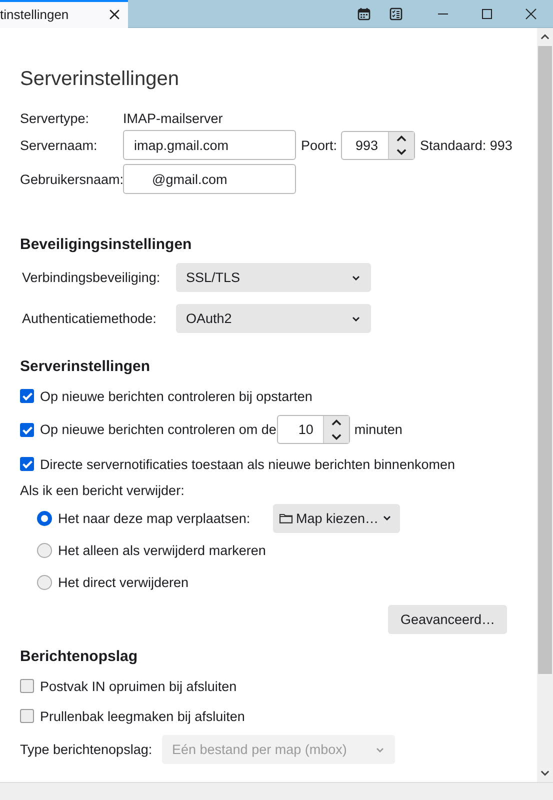 This screenshot has width=553, height=800. I want to click on tab-title: tinstellingen, so click(34, 14).